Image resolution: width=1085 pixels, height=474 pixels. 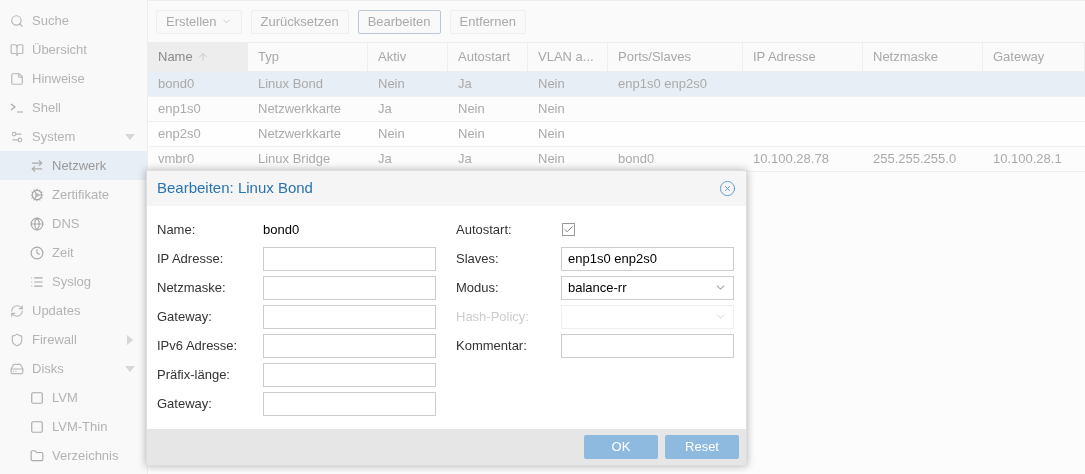 What do you see at coordinates (616, 84) in the screenshot?
I see `table-row: bond0 Linux Bond Nein Ja Nein enp1s0 enp2s0` at bounding box center [616, 84].